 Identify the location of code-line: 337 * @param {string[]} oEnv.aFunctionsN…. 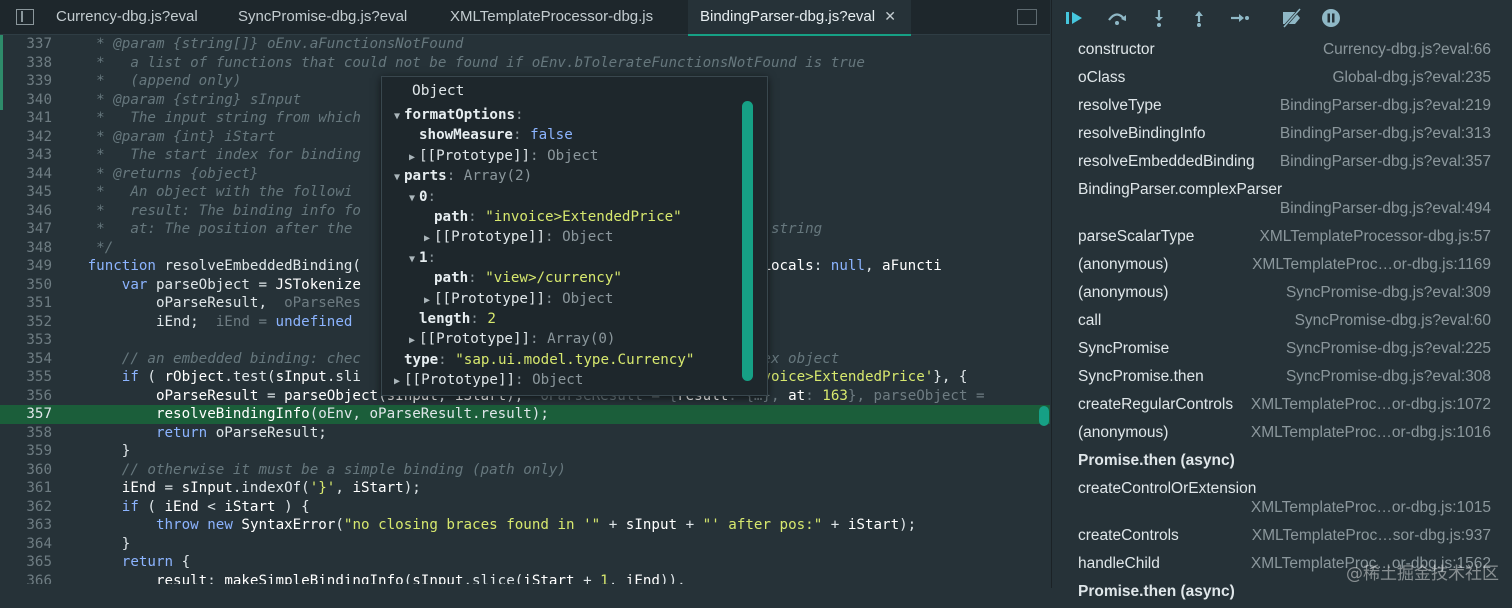
(525, 44).